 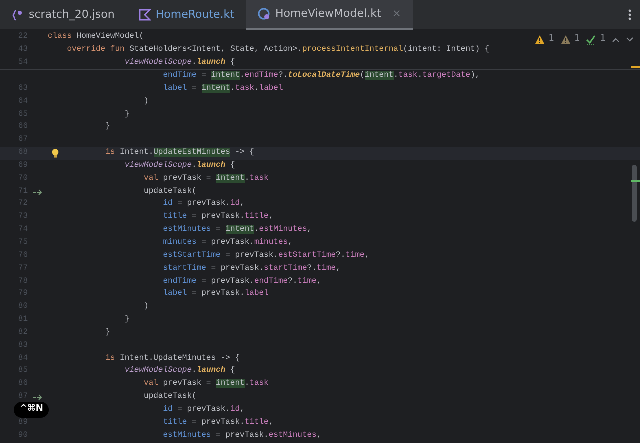 What do you see at coordinates (252, 268) in the screenshot?
I see `code-line: startTime = prevTask.startTime?.time,` at bounding box center [252, 268].